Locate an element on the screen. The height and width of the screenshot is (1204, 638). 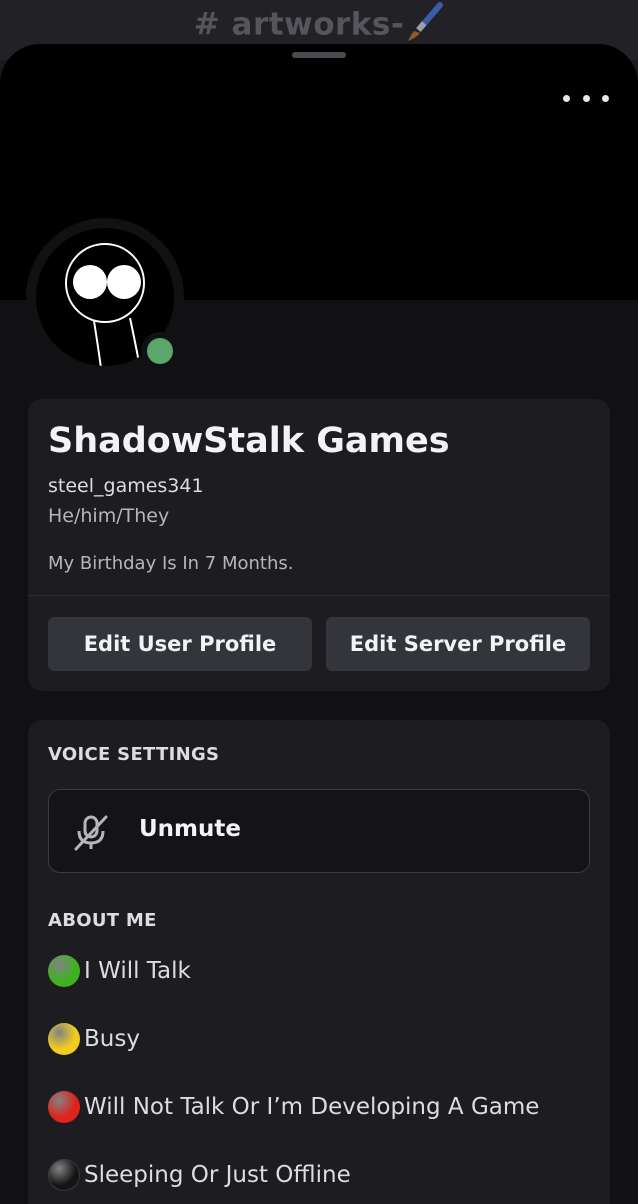
edit-user-profile-button: Edit User Profile is located at coordinates (180, 644).